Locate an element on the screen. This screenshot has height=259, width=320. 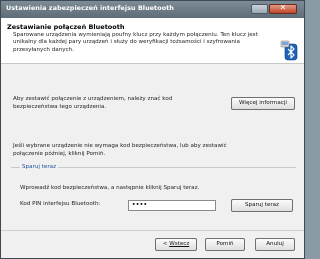
pin-label: Kod PIN interfejsu Bluetooth: is located at coordinates (60, 204).